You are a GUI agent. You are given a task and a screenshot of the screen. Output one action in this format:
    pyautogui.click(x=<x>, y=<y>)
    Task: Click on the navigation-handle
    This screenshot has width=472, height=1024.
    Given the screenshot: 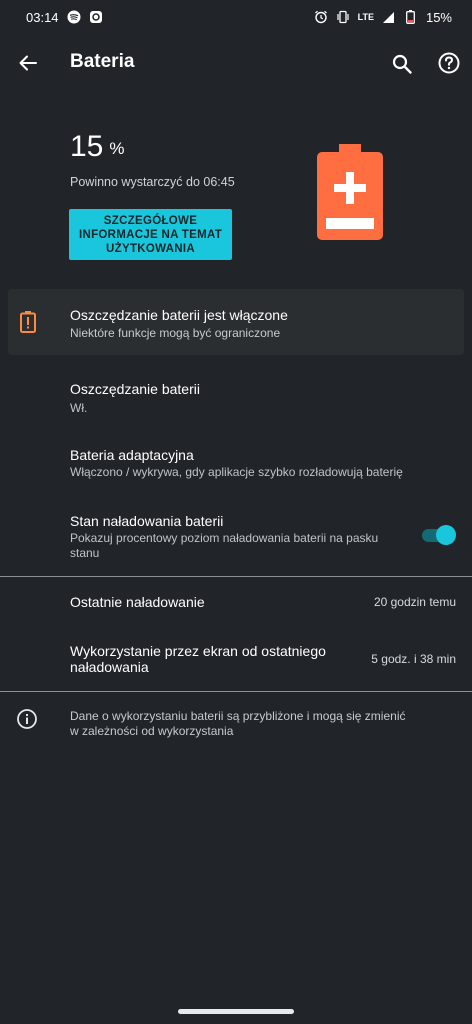 What is the action you would take?
    pyautogui.click(x=236, y=1011)
    